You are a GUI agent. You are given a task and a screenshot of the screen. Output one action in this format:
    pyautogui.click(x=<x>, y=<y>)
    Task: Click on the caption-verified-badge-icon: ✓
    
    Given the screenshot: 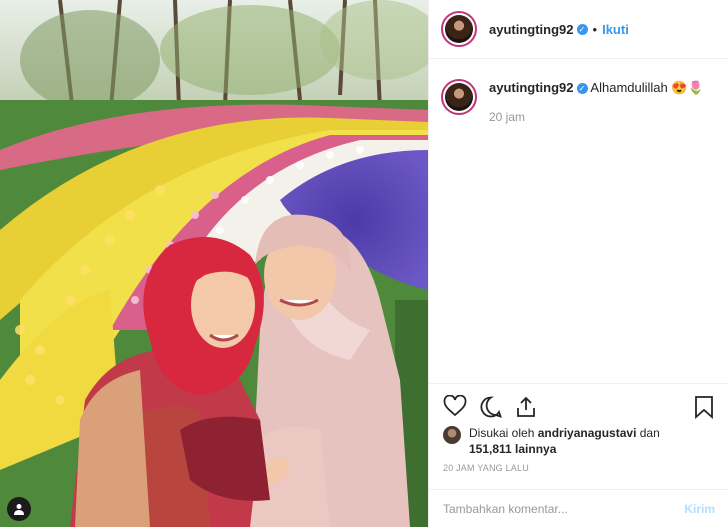 What is the action you would take?
    pyautogui.click(x=582, y=88)
    